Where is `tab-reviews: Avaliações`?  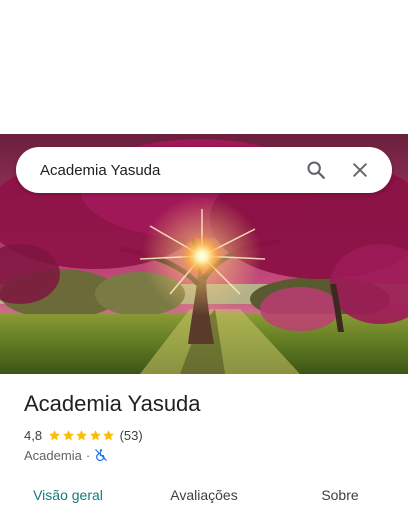
tab-reviews: Avaliações is located at coordinates (204, 492).